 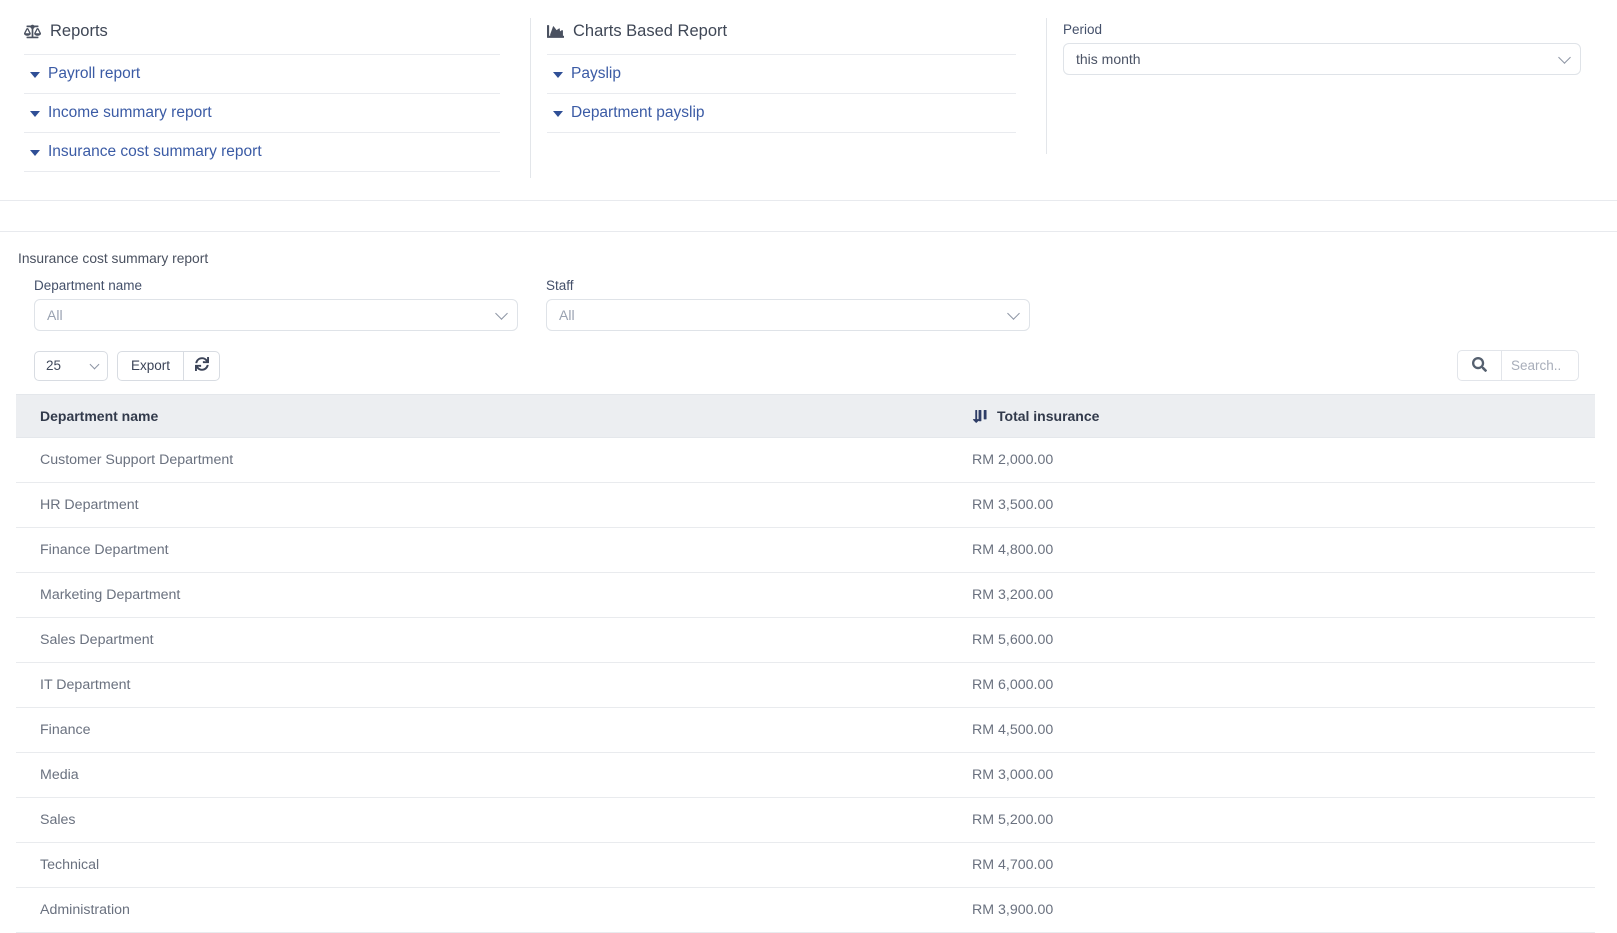 I want to click on search-input, so click(x=1540, y=365).